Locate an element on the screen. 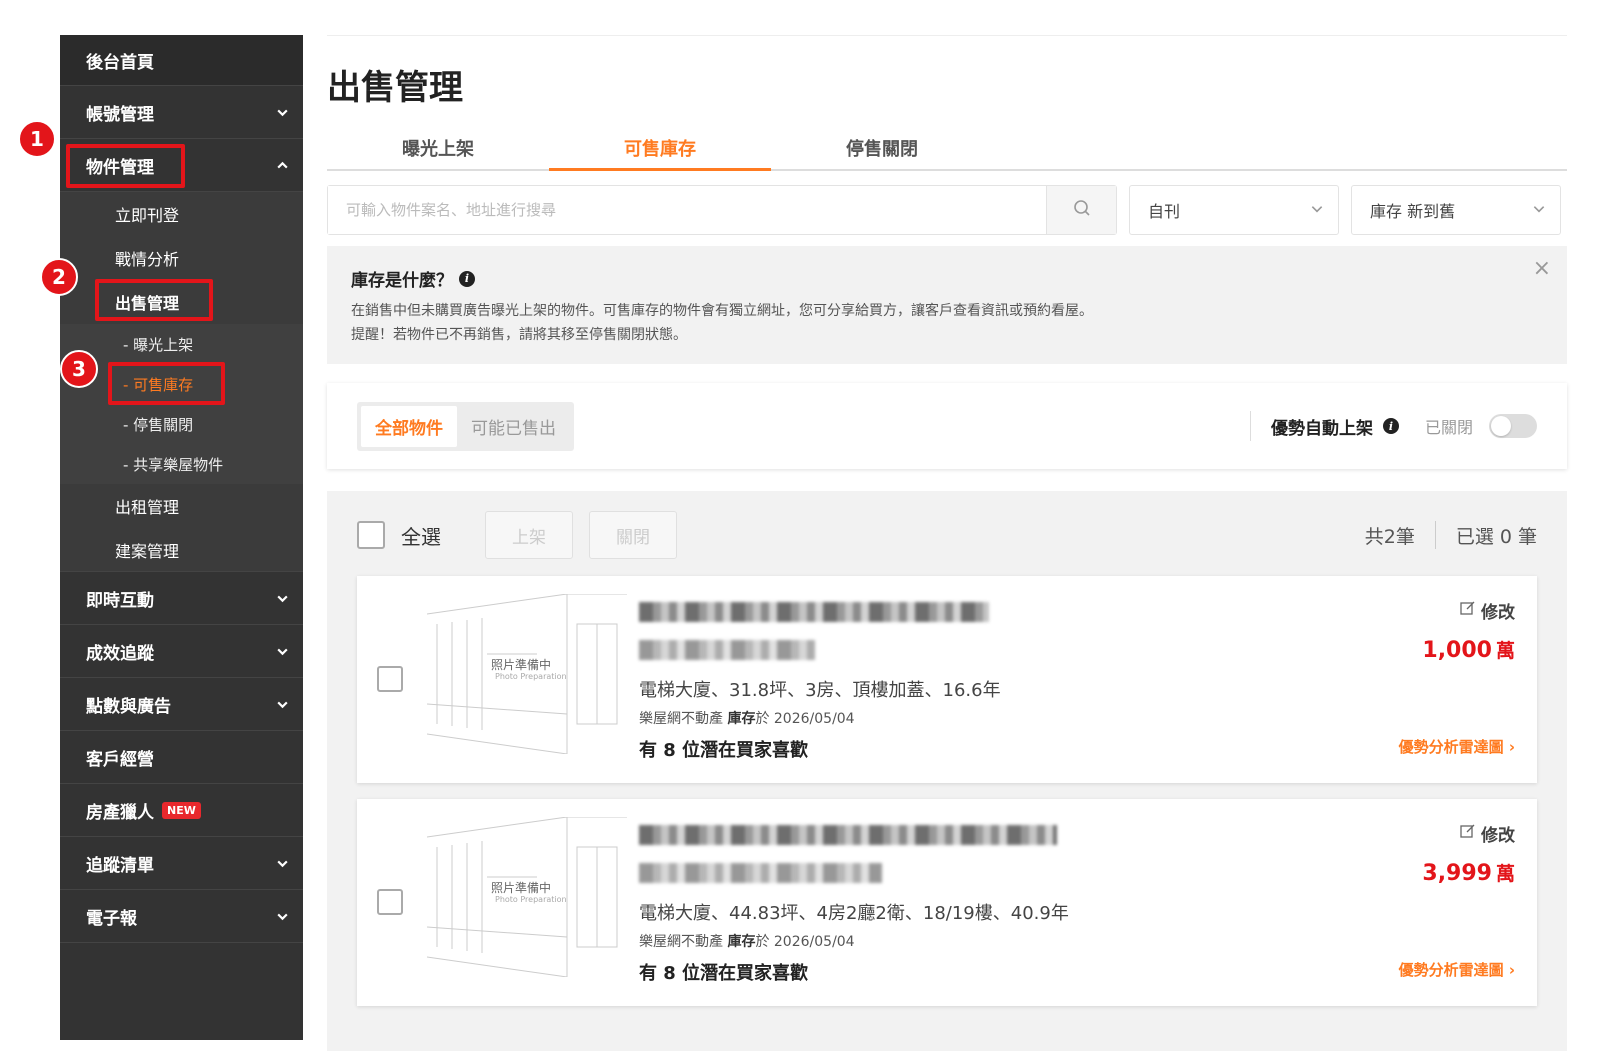  tab-stopped: 停售關閉 is located at coordinates (882, 150).